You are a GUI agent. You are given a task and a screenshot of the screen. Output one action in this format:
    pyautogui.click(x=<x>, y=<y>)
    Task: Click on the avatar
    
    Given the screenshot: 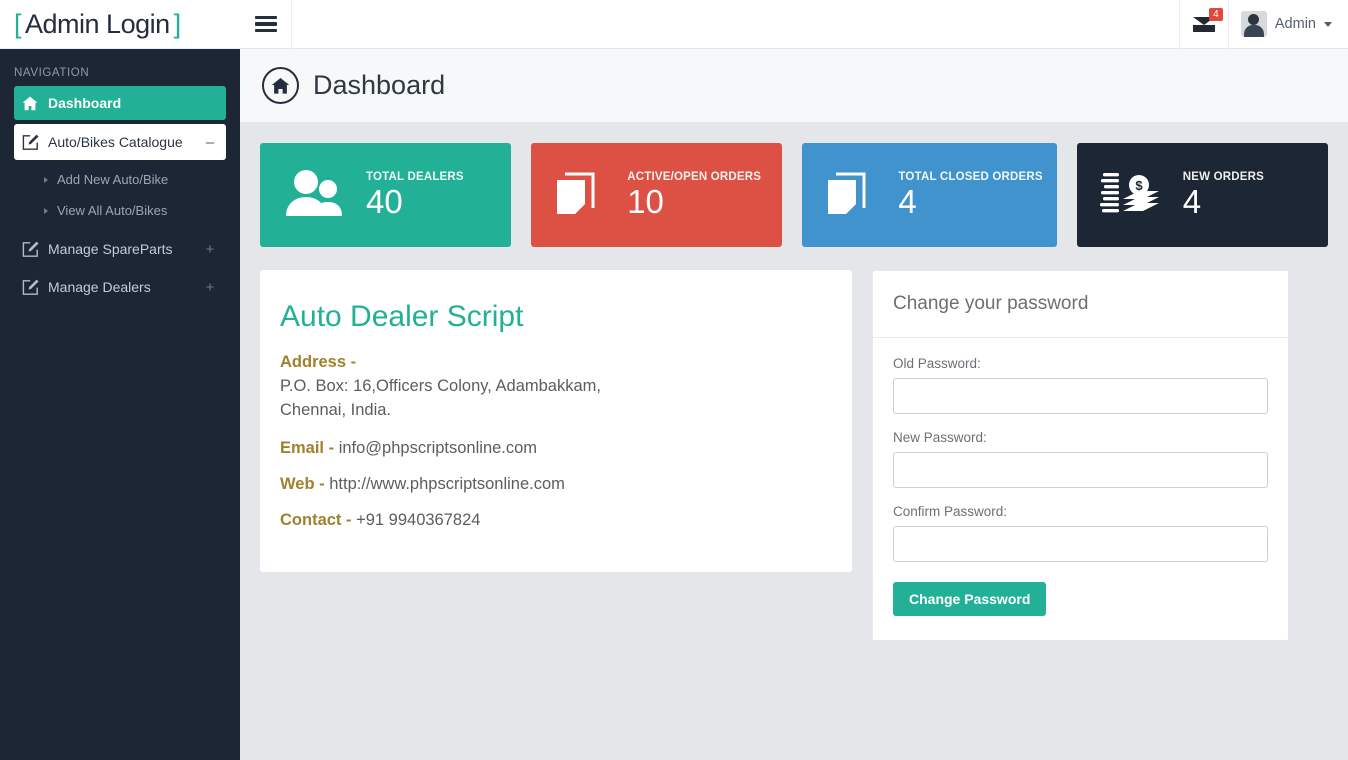 What is the action you would take?
    pyautogui.click(x=1253, y=24)
    